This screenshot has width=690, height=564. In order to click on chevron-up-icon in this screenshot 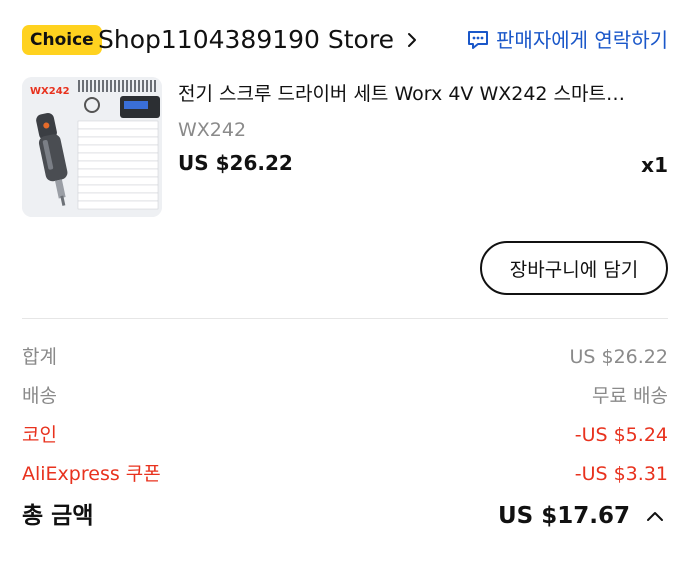, I will do `click(655, 516)`.